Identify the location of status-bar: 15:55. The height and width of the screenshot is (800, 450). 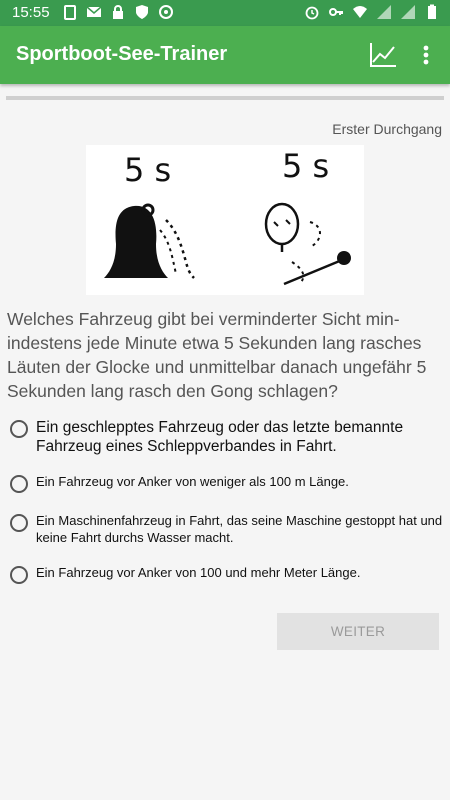
(225, 13).